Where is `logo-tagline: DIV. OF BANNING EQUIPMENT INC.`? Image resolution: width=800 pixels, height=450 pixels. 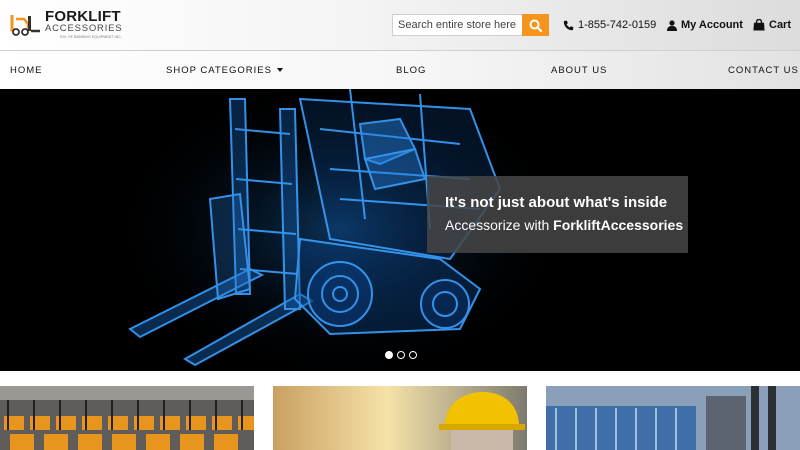
logo-tagline: DIV. OF BANNING EQUIPMENT INC. is located at coordinates (91, 37).